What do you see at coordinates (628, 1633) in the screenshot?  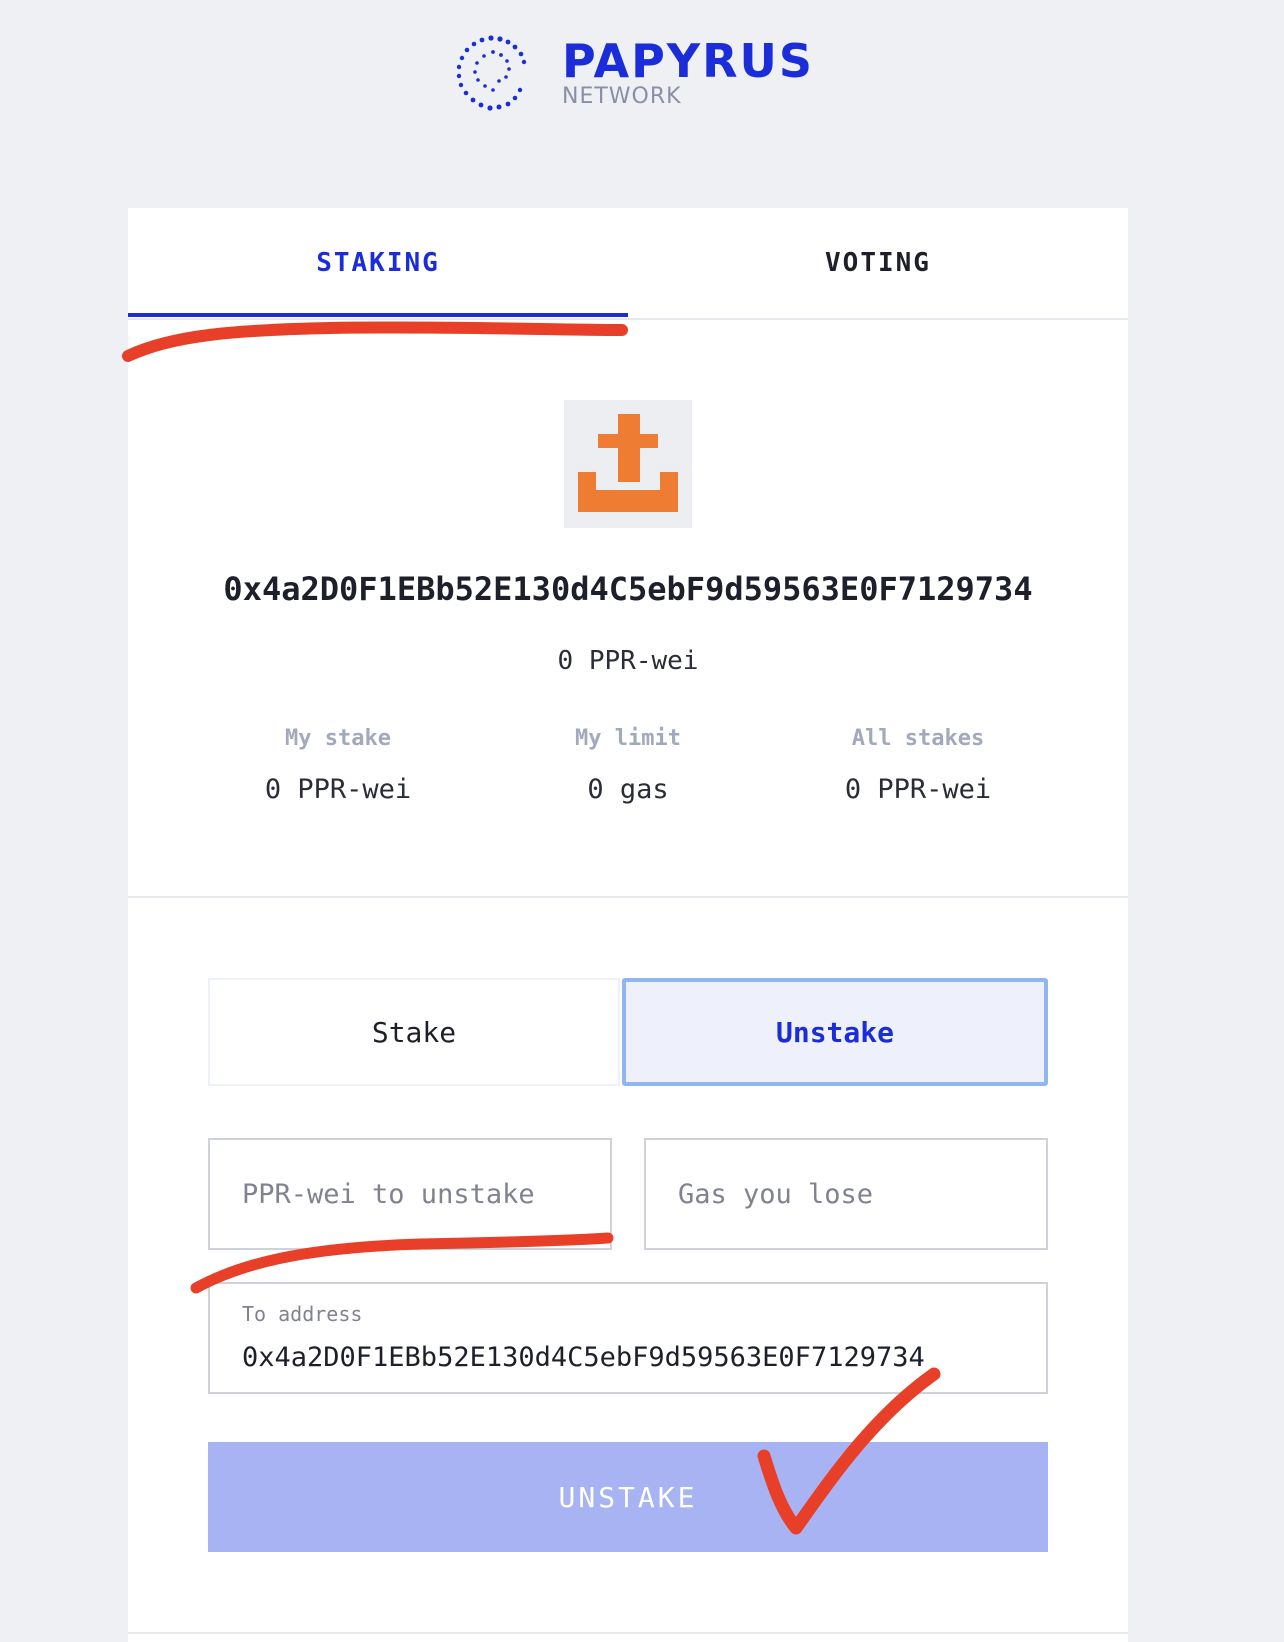 I see `card-bottom-divider` at bounding box center [628, 1633].